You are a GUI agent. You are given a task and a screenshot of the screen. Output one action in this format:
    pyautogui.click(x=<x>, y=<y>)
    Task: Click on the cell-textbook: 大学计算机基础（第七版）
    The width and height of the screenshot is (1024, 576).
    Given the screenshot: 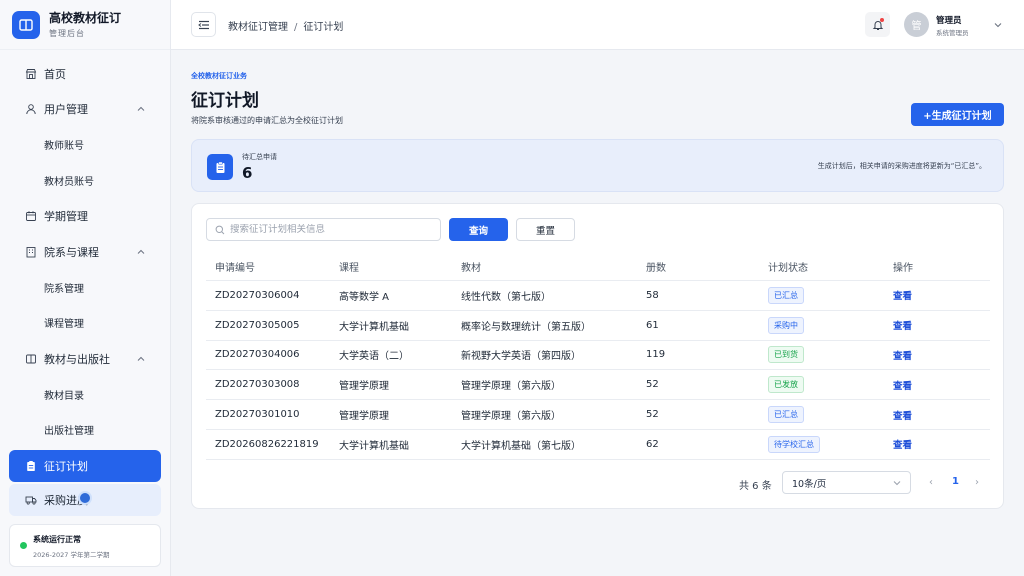 What is the action you would take?
    pyautogui.click(x=521, y=446)
    